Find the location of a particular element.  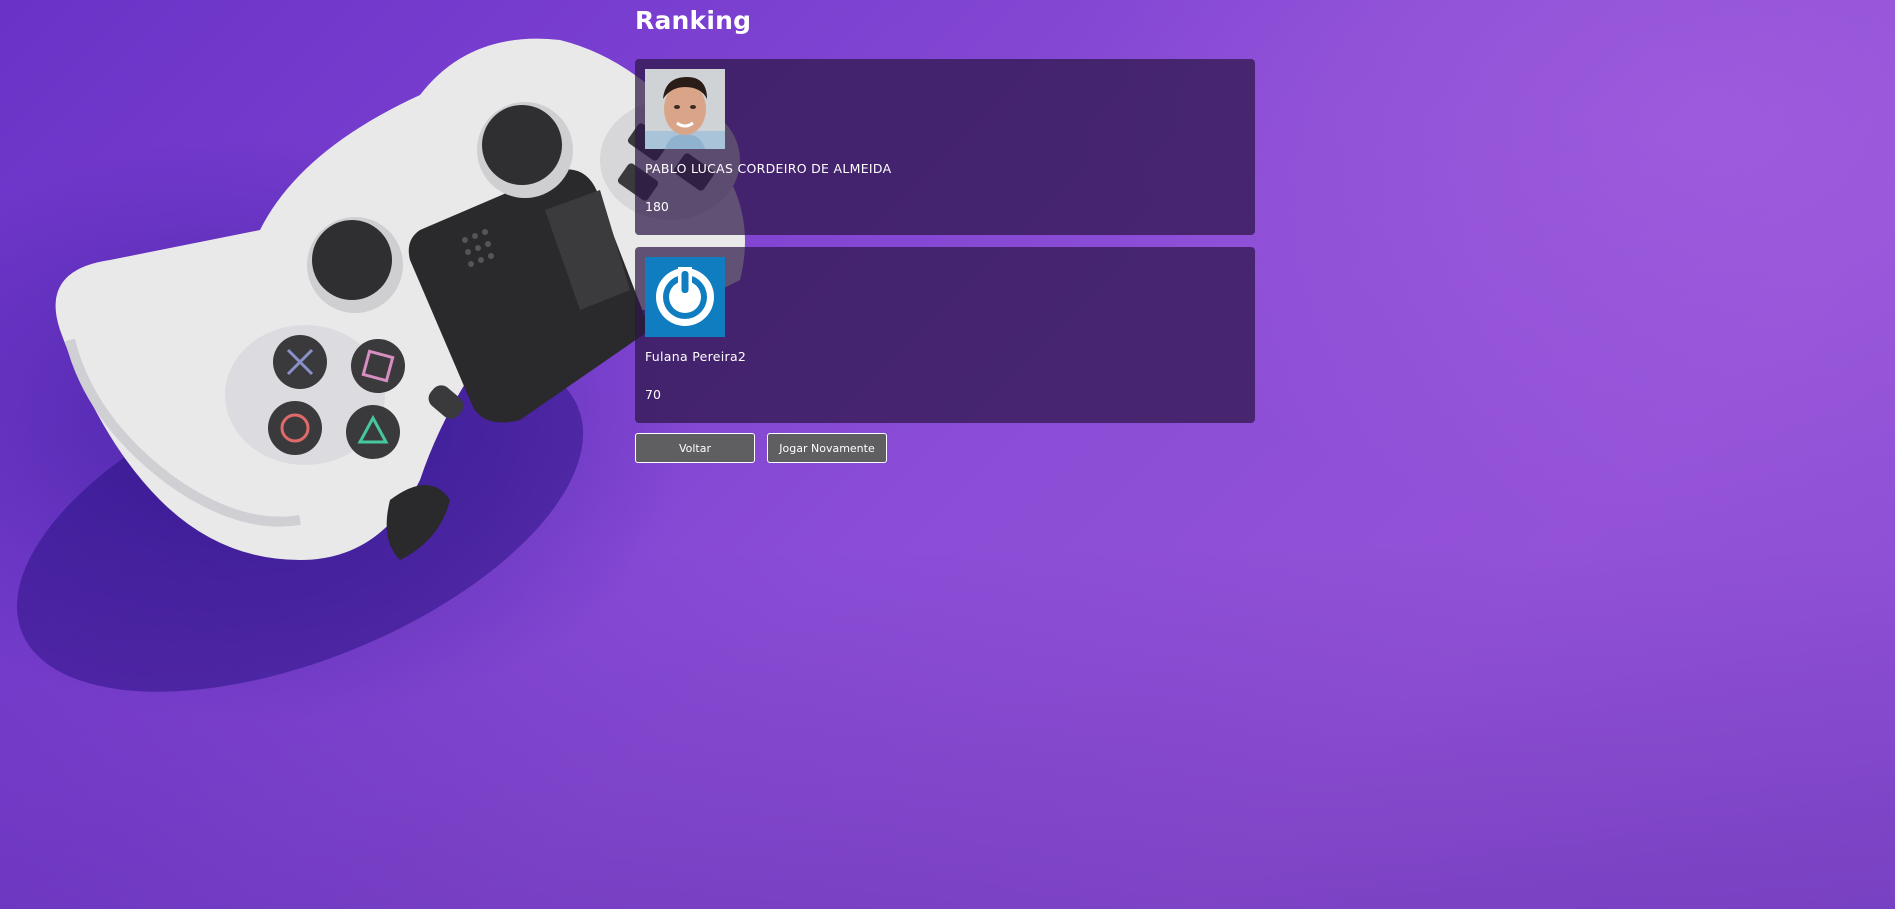

player-avatar-photo is located at coordinates (685, 109).